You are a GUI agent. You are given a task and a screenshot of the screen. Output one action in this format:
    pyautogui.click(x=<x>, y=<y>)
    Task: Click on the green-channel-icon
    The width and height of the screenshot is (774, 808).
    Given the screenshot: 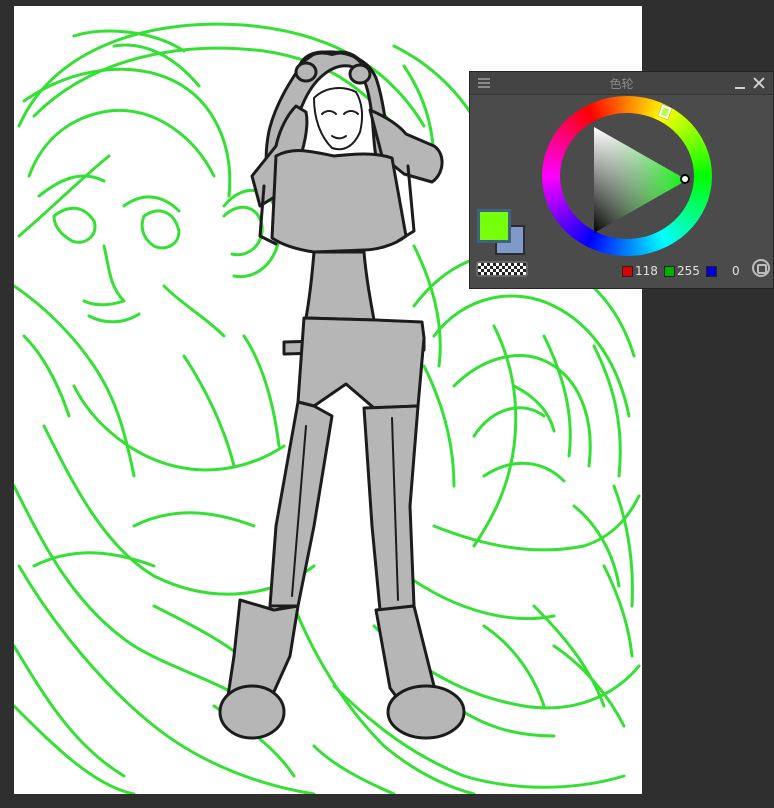 What is the action you would take?
    pyautogui.click(x=669, y=271)
    